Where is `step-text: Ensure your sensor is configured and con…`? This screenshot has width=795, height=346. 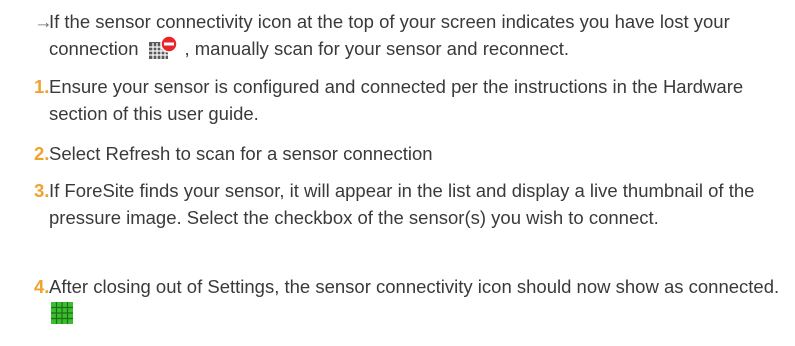 step-text: Ensure your sensor is configured and con… is located at coordinates (396, 100).